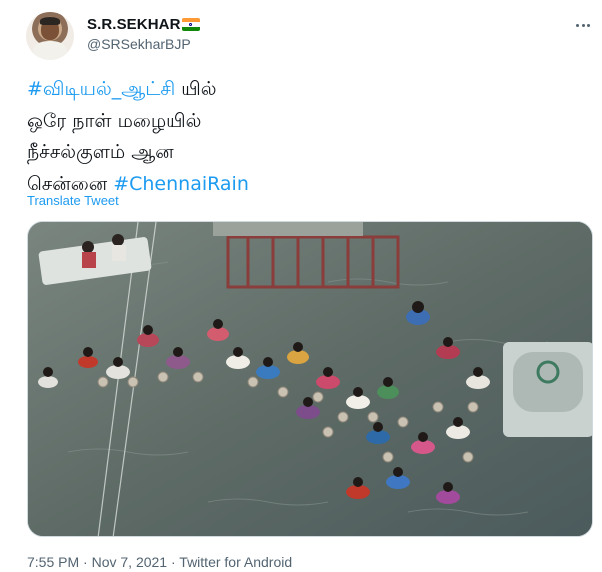 The image size is (602, 572). What do you see at coordinates (235, 562) in the screenshot?
I see `tweet-source: Twitter for Android` at bounding box center [235, 562].